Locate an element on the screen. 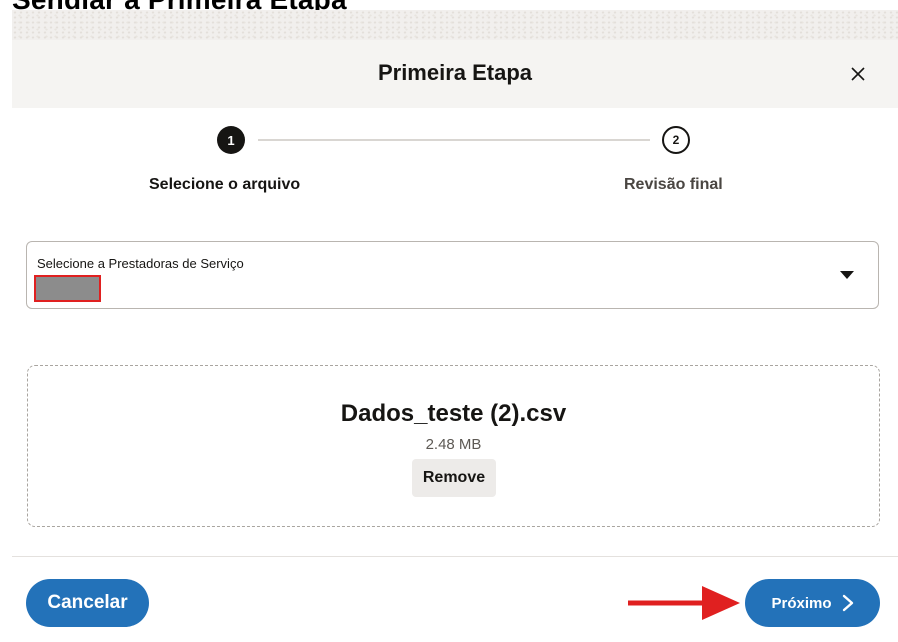 This screenshot has width=898, height=642. file-name: Dados_teste (2).csv is located at coordinates (453, 413).